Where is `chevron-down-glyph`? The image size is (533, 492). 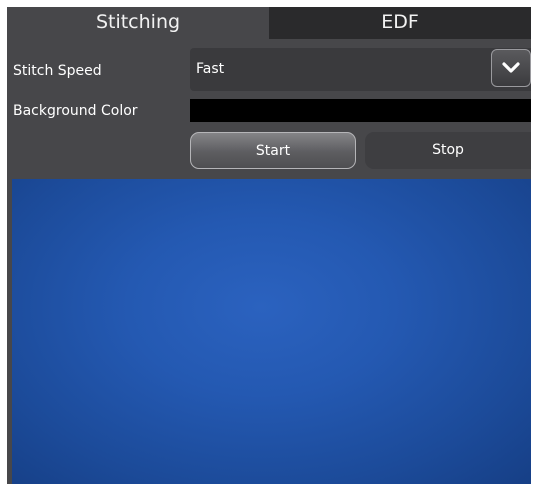
chevron-down-glyph is located at coordinates (511, 67).